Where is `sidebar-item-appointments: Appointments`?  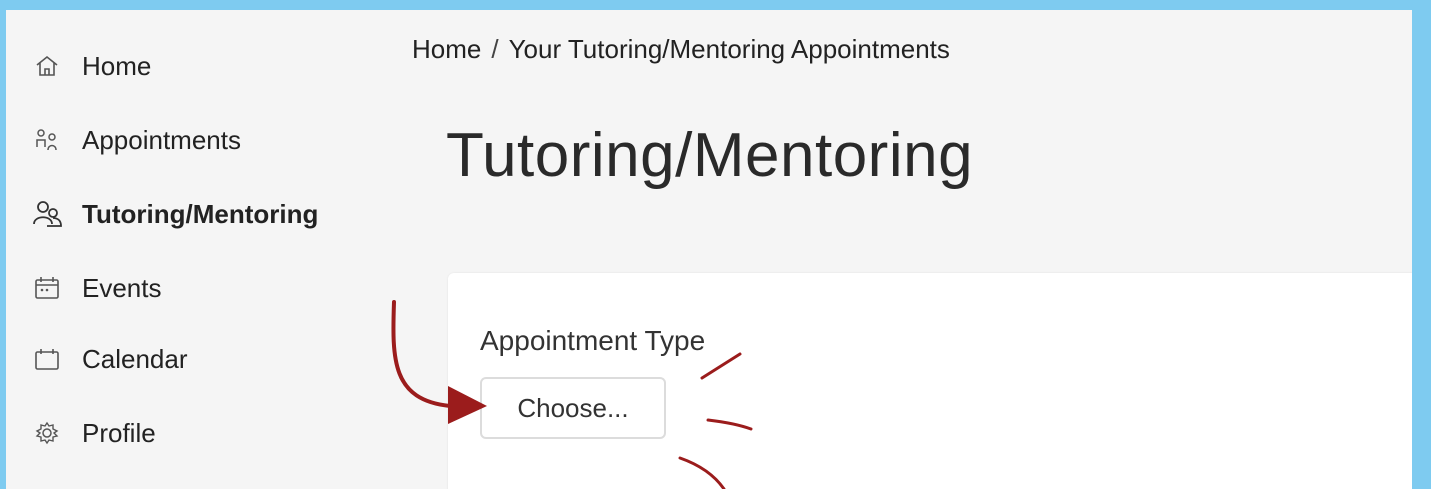 sidebar-item-appointments: Appointments is located at coordinates (135, 140).